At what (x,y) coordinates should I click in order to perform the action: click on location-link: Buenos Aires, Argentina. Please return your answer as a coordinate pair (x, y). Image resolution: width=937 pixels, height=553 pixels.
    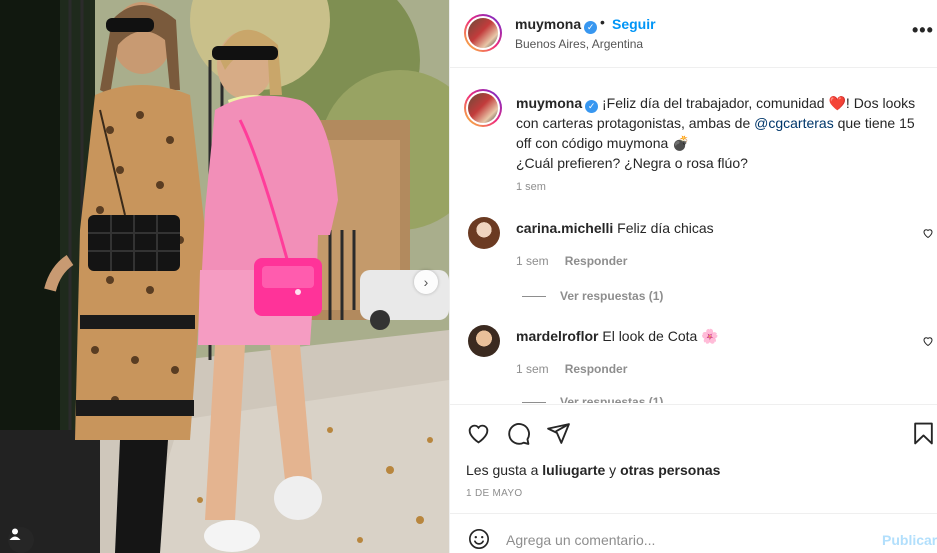
    Looking at the image, I should click on (579, 44).